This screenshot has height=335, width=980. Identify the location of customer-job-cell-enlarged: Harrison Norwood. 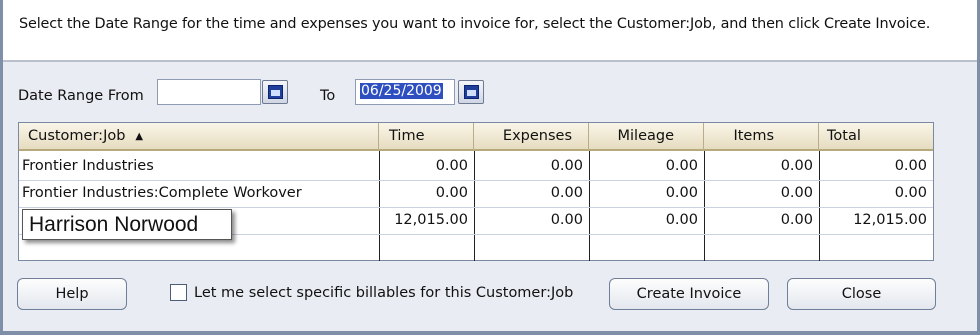
(127, 224).